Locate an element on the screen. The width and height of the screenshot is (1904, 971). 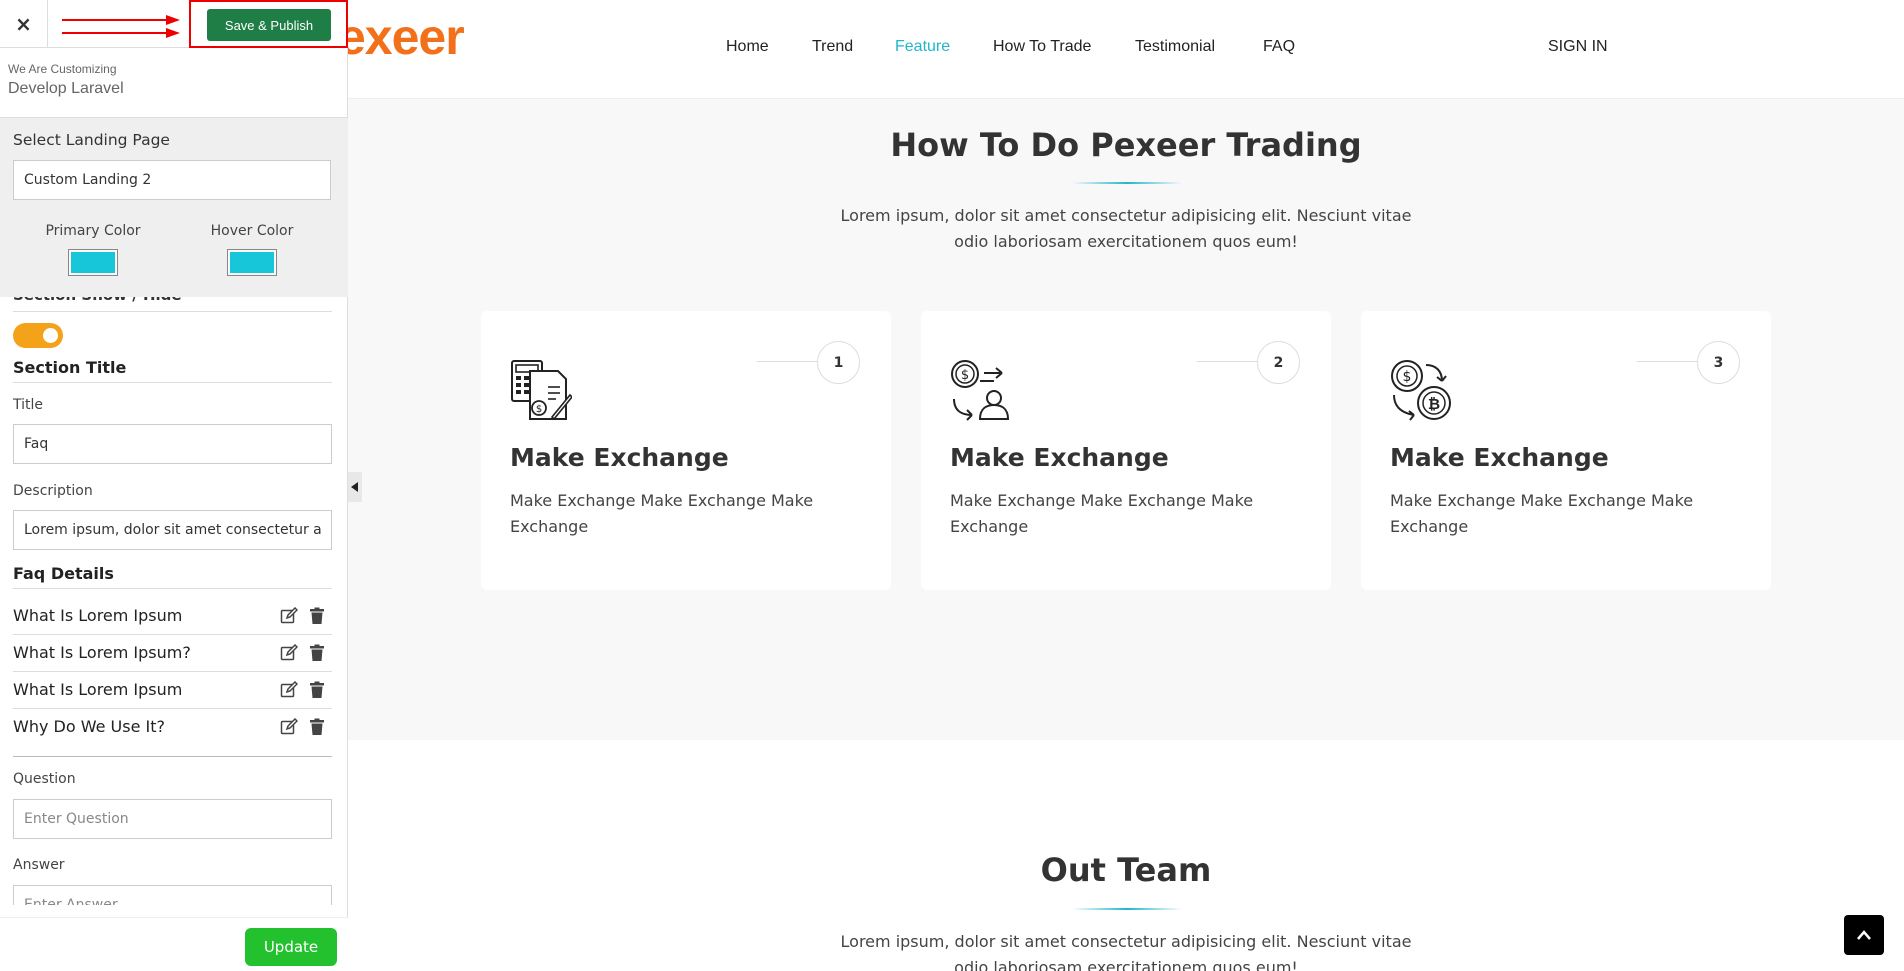
save-publish-button: Save & Publish is located at coordinates (269, 25).